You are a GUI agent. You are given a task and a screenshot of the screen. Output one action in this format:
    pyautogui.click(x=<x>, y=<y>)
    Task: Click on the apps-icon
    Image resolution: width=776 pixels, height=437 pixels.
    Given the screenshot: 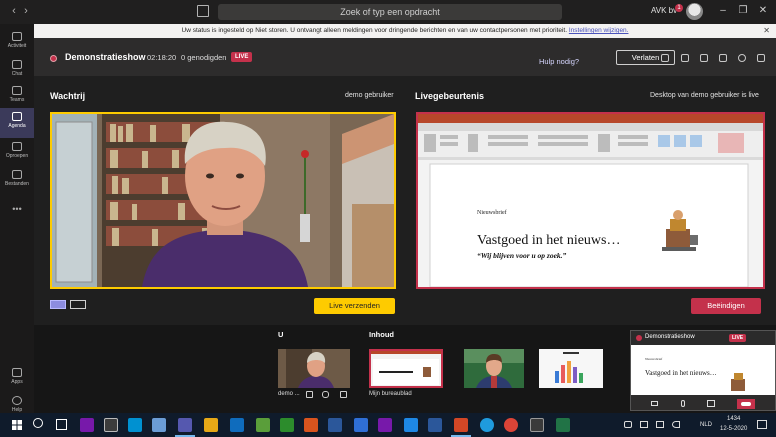 What is the action you would take?
    pyautogui.click(x=17, y=372)
    